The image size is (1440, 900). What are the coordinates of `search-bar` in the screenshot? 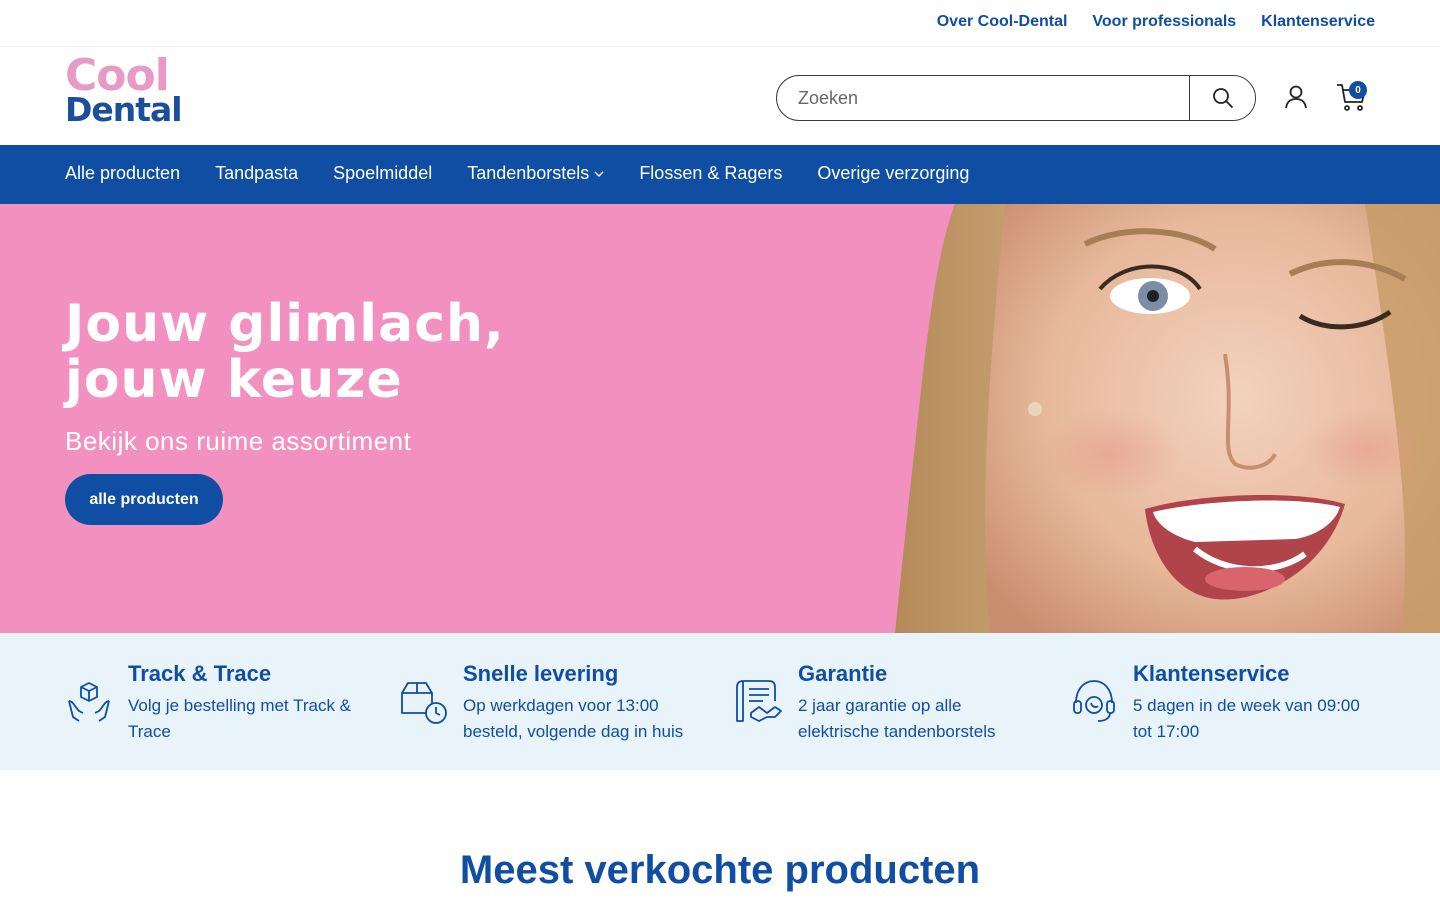 It's located at (1016, 98).